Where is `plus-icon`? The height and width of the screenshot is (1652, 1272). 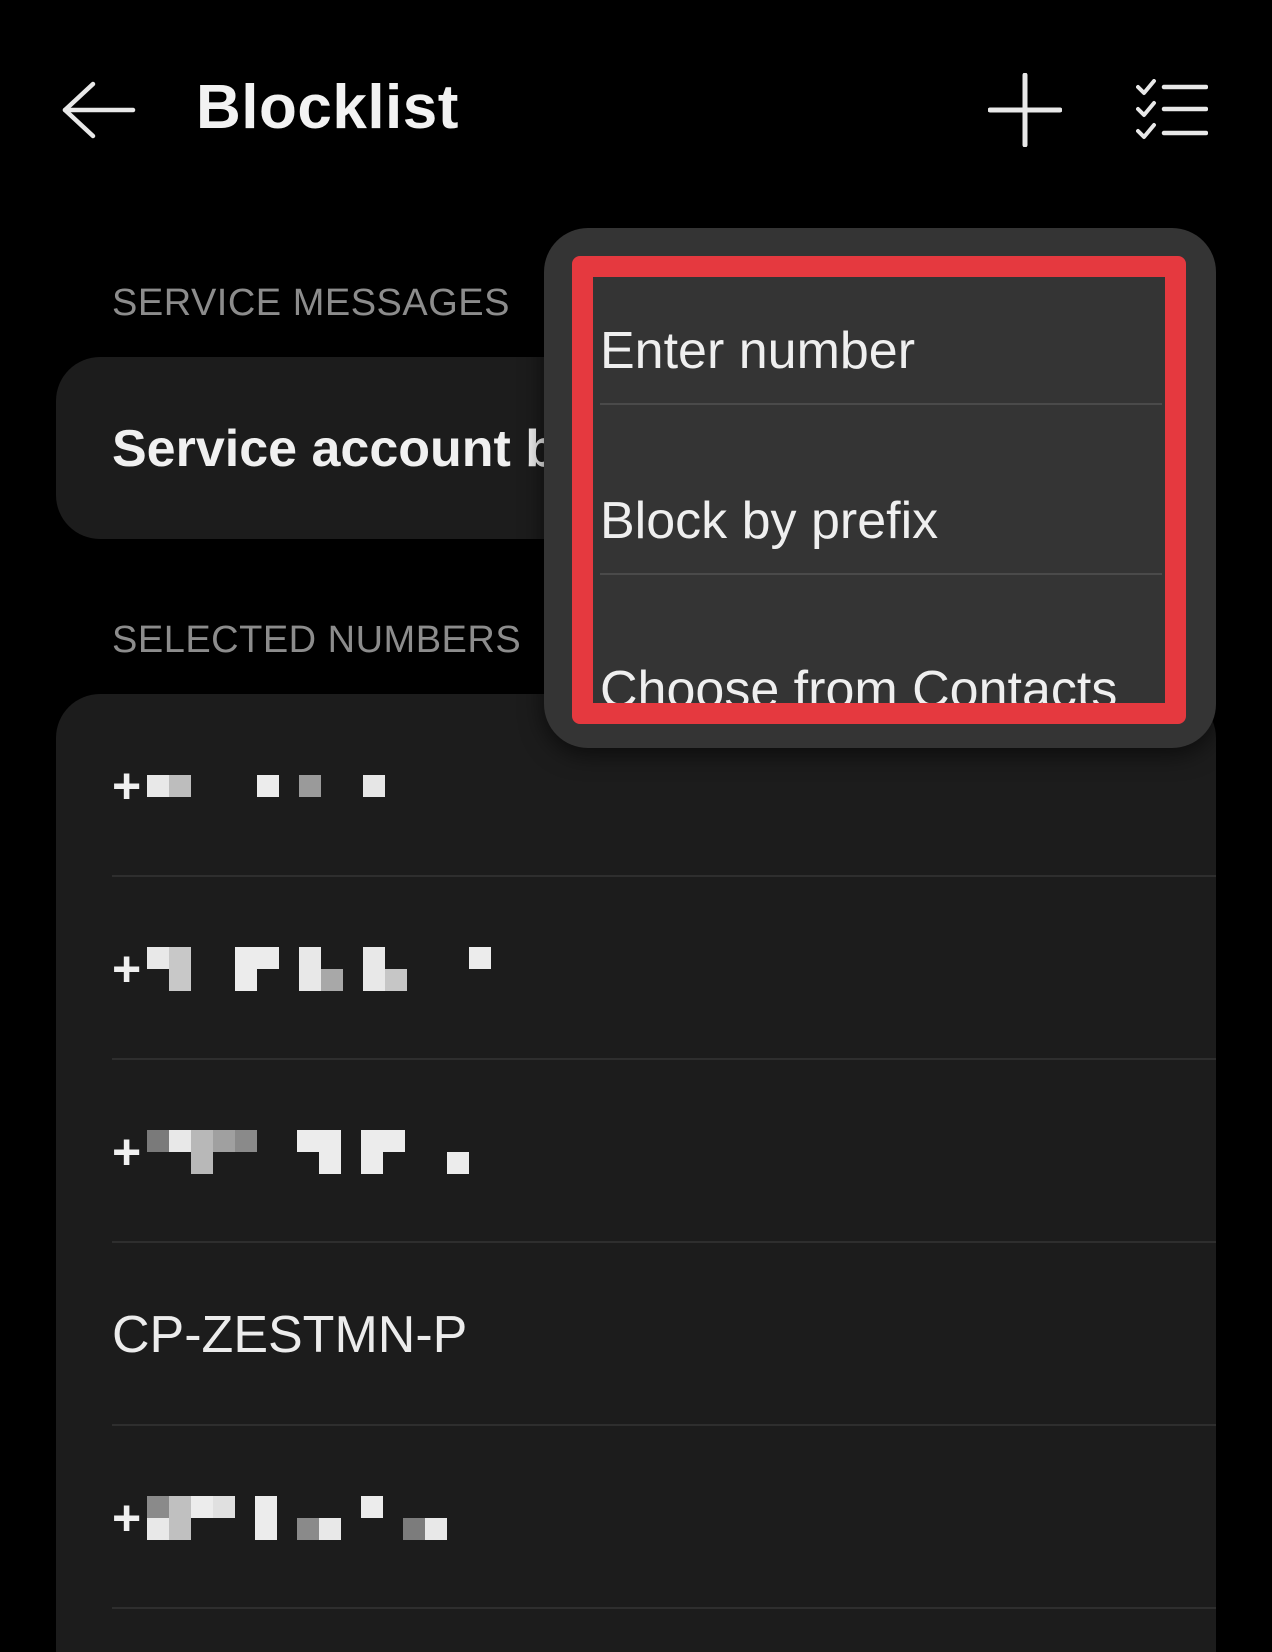 plus-icon is located at coordinates (1025, 110).